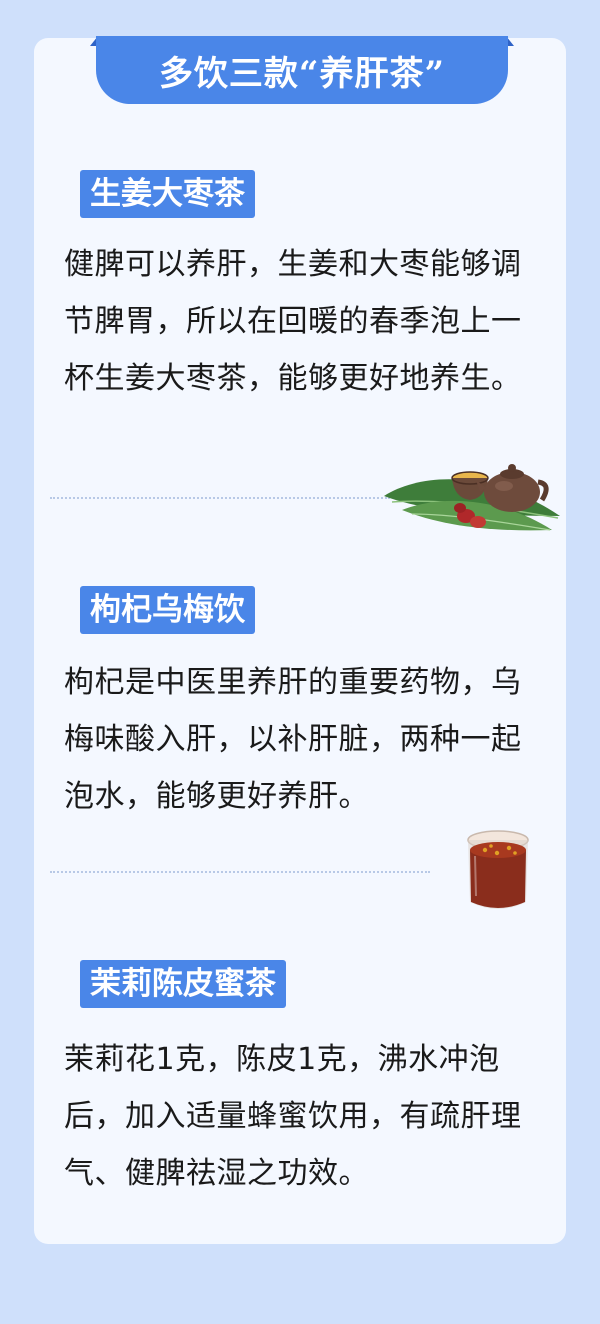 This screenshot has height=1324, width=600. I want to click on teapot-with-jujube-icon, so click(472, 497).